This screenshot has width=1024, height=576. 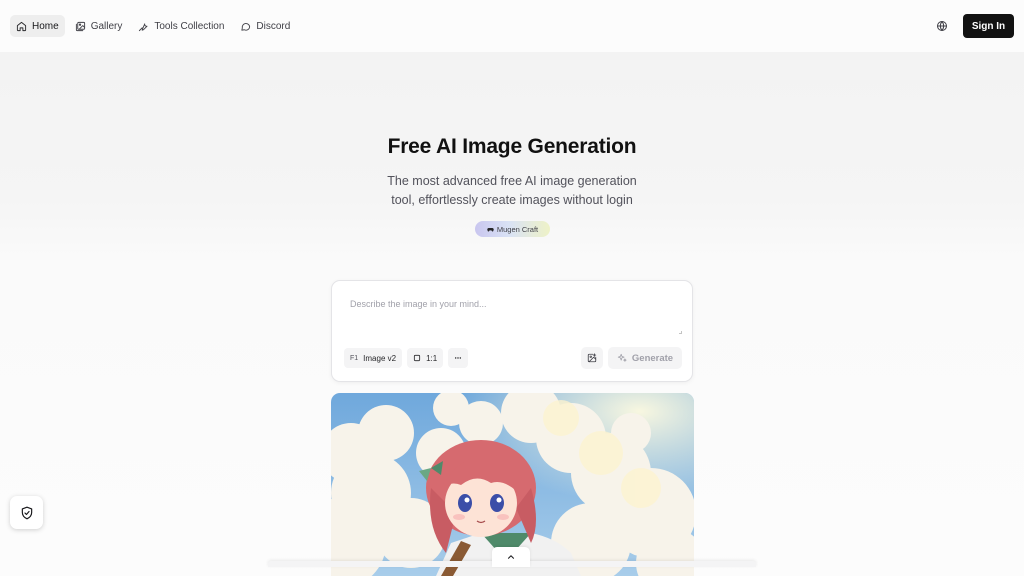 I want to click on language-button, so click(x=942, y=26).